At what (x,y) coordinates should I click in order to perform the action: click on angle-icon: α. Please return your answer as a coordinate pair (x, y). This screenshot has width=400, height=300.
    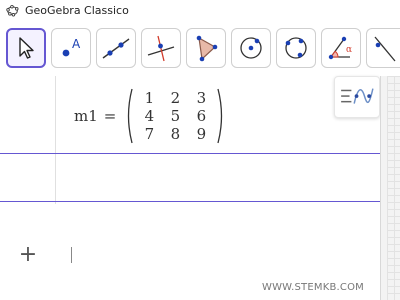
    Looking at the image, I should click on (340, 48).